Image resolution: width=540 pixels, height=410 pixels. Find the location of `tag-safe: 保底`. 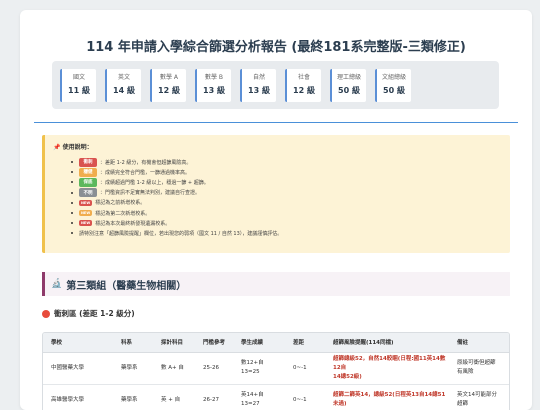

tag-safe: 保底 is located at coordinates (88, 182).